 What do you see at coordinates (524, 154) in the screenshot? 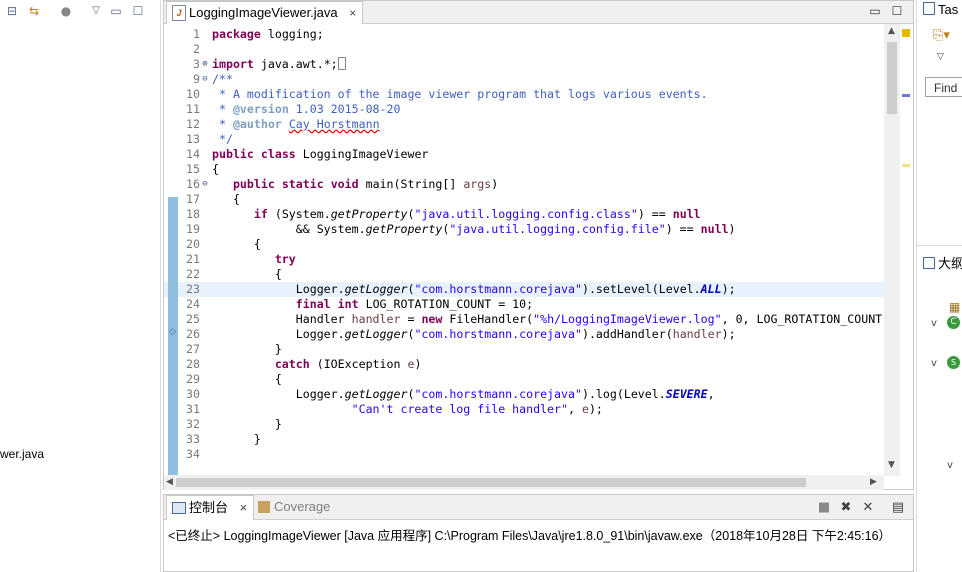
I see `code-line: 14 public class LoggingImageViewer` at bounding box center [524, 154].